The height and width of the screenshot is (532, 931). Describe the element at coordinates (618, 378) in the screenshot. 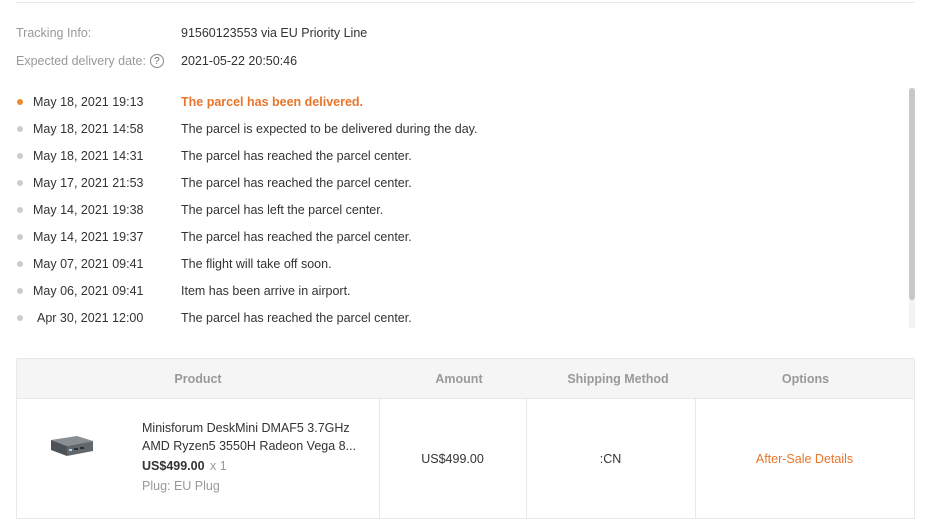

I see `header-shipping-method: Shipping Method` at that location.